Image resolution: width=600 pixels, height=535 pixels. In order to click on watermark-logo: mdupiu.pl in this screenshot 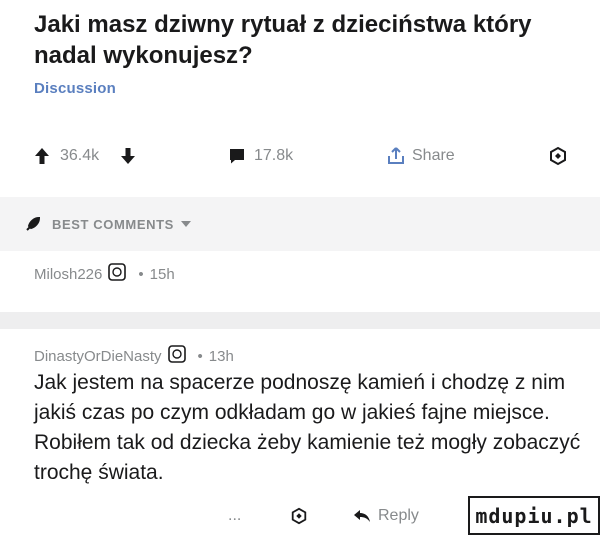, I will do `click(534, 515)`.